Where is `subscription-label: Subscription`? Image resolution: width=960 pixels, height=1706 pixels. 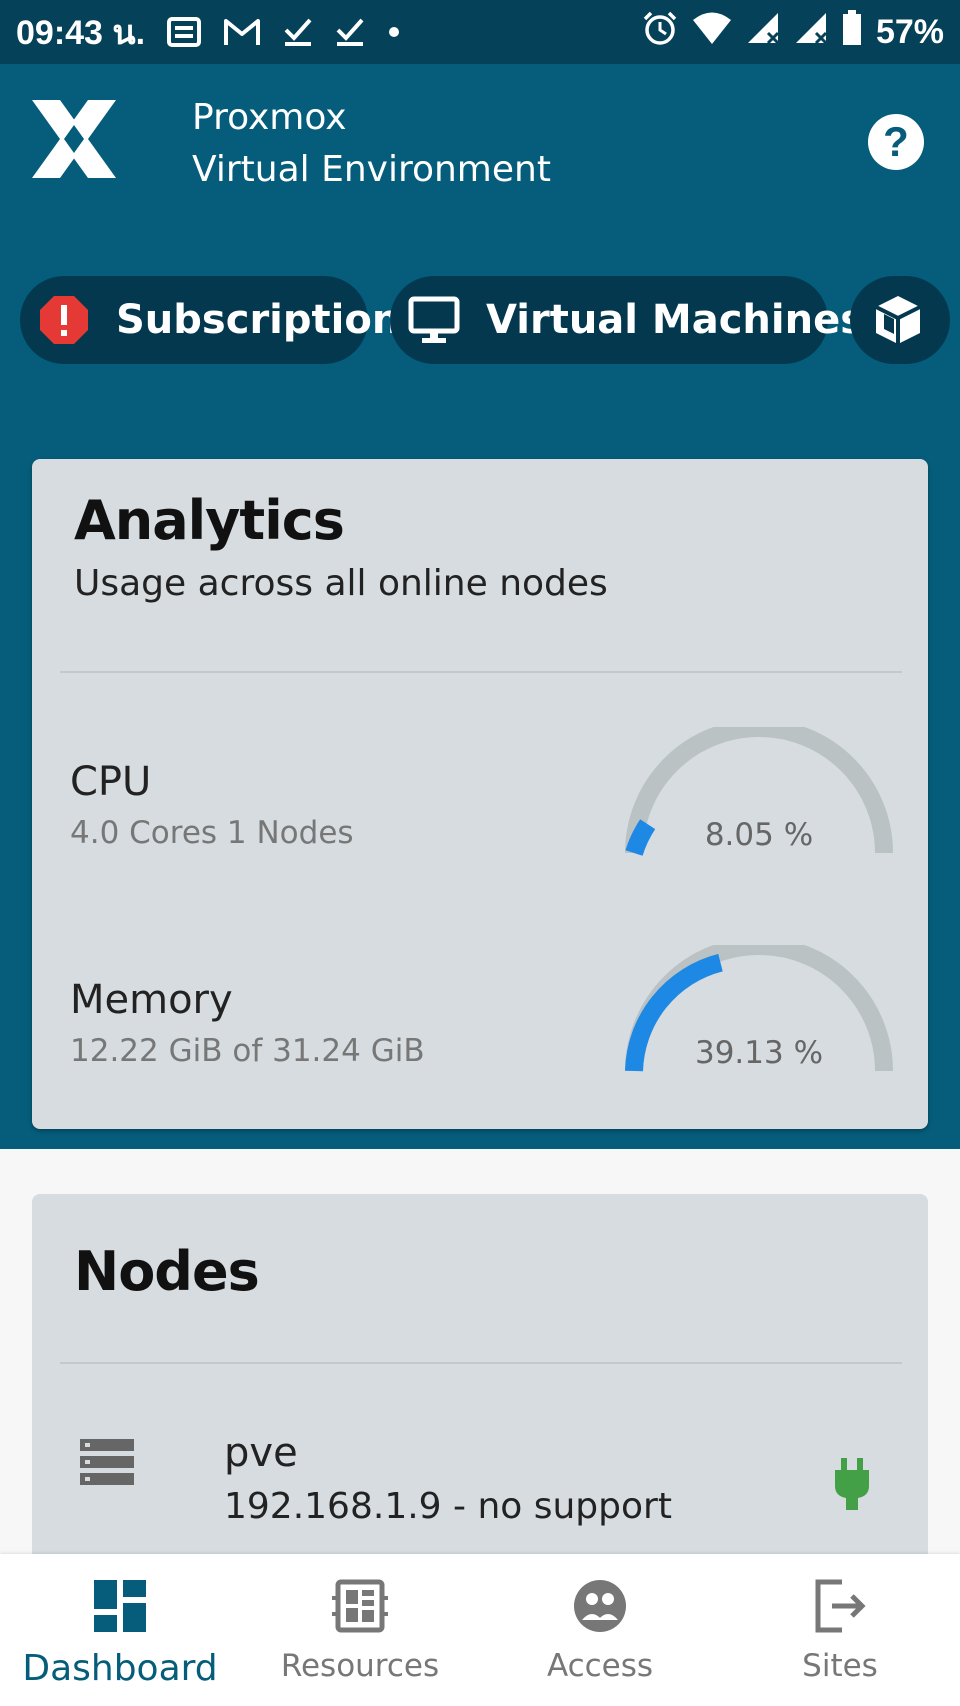
subscription-label: Subscription is located at coordinates (258, 320).